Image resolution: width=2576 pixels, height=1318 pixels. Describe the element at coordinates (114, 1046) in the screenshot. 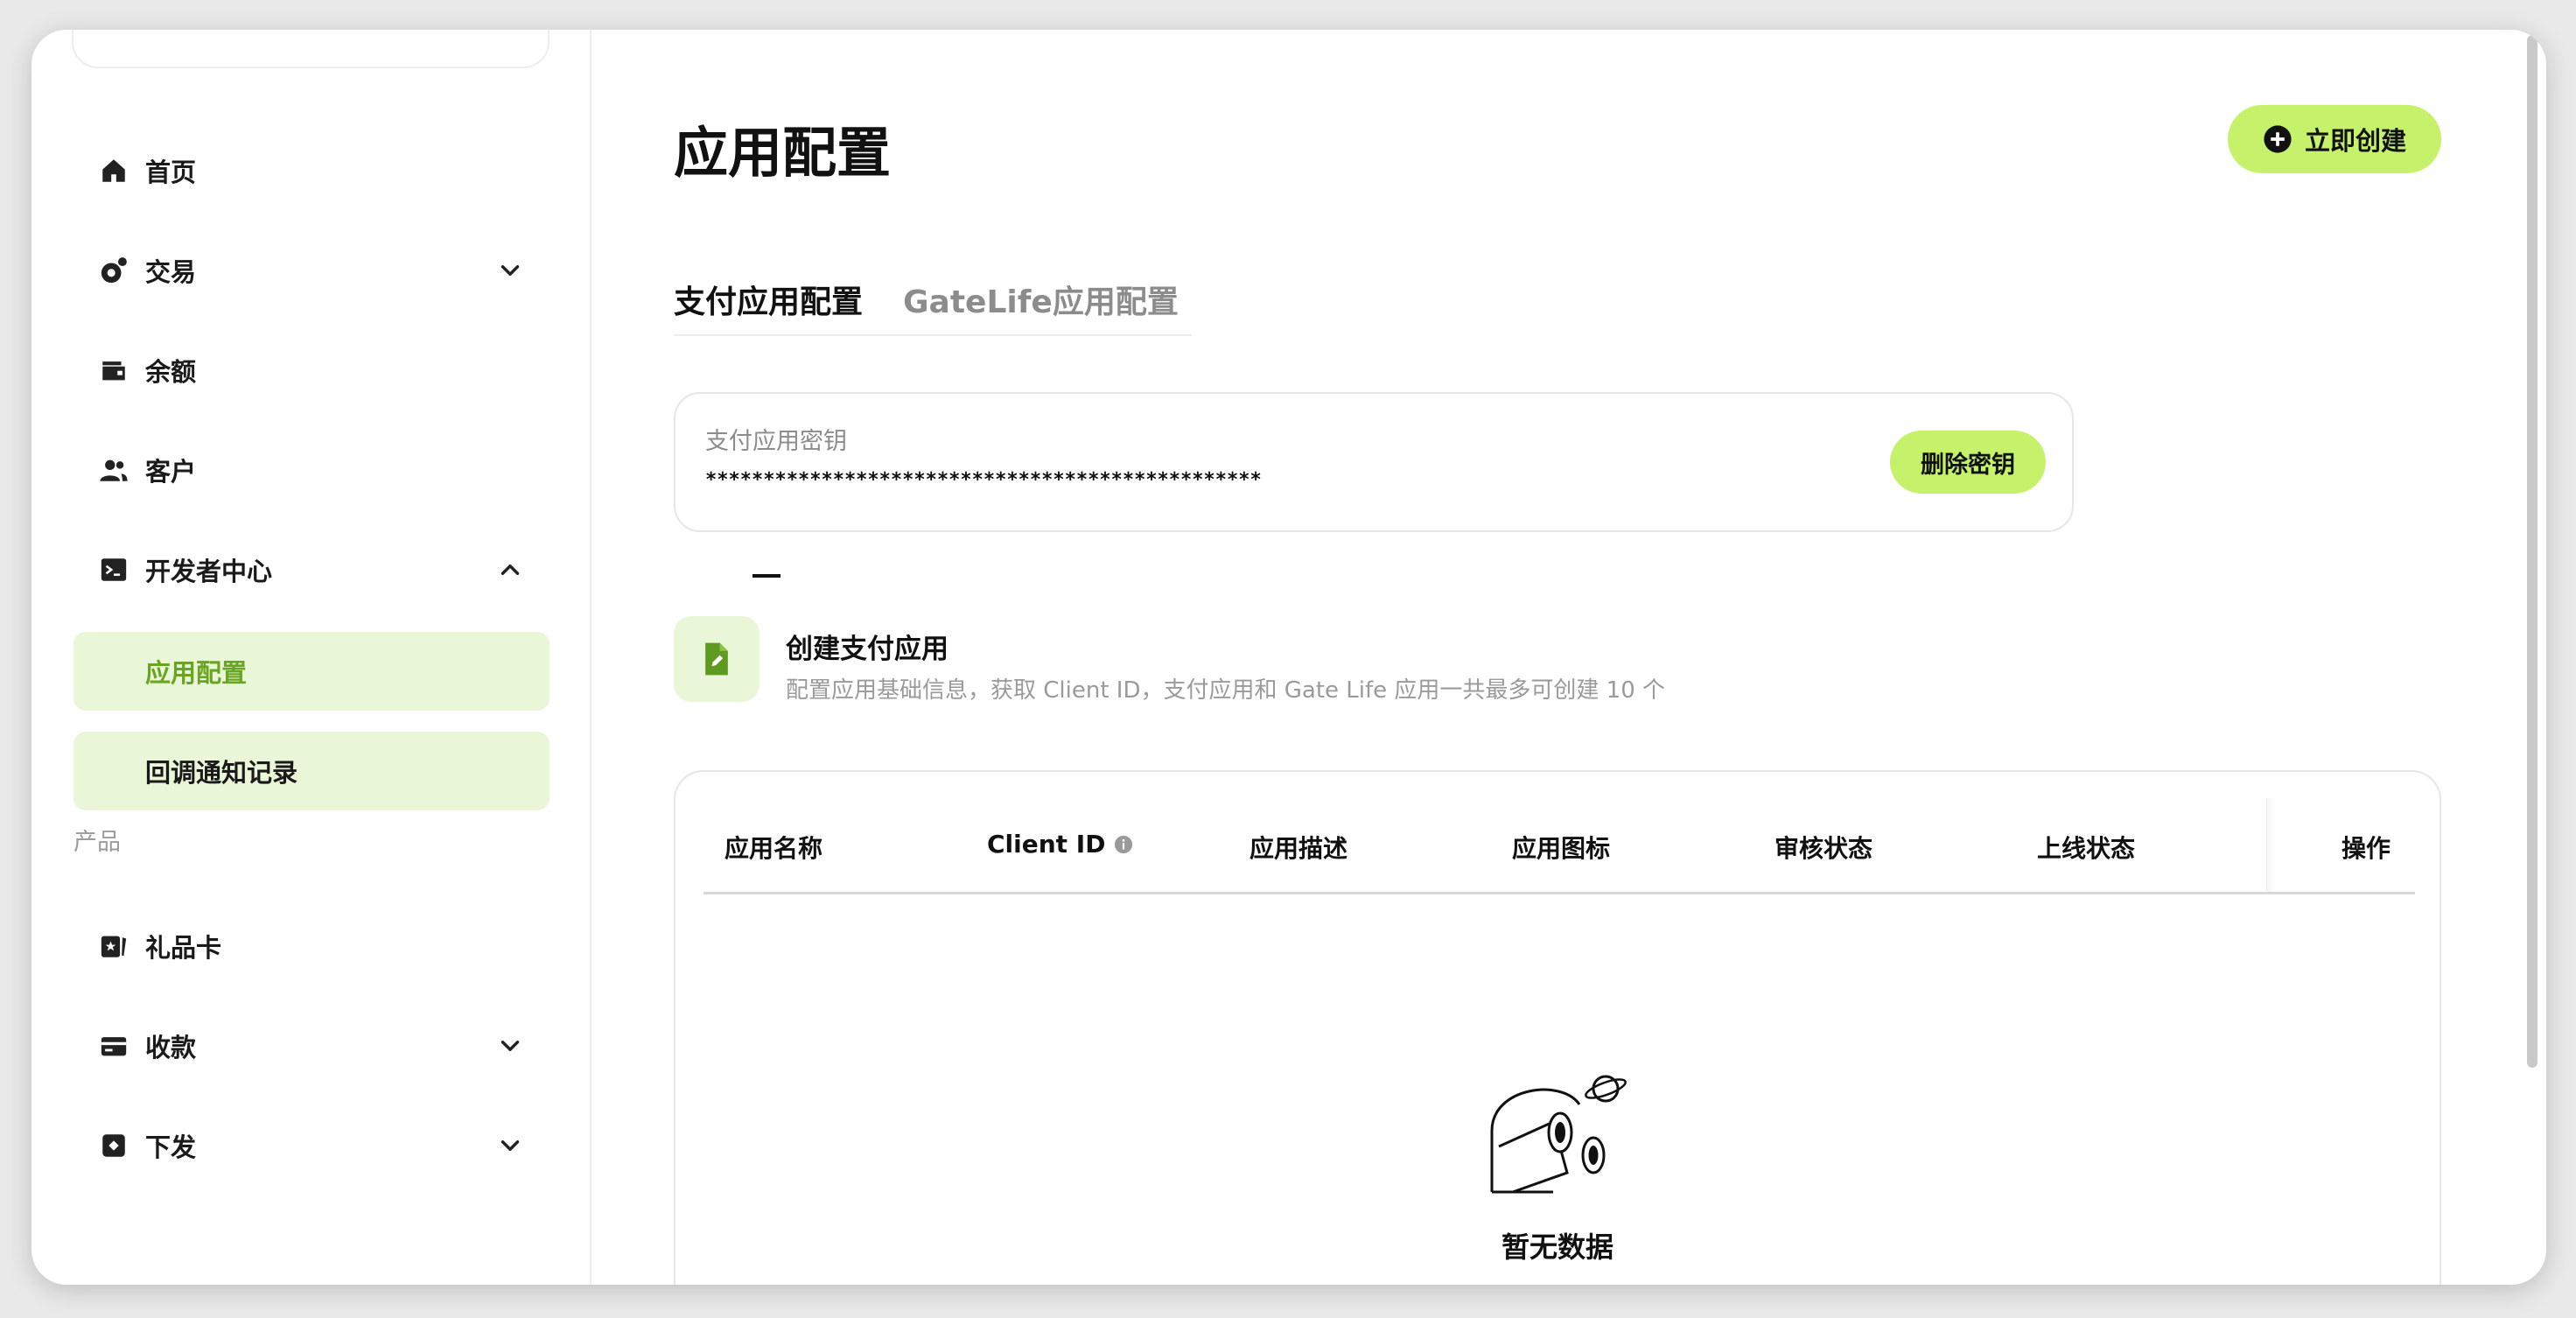

I see `card-icon` at that location.